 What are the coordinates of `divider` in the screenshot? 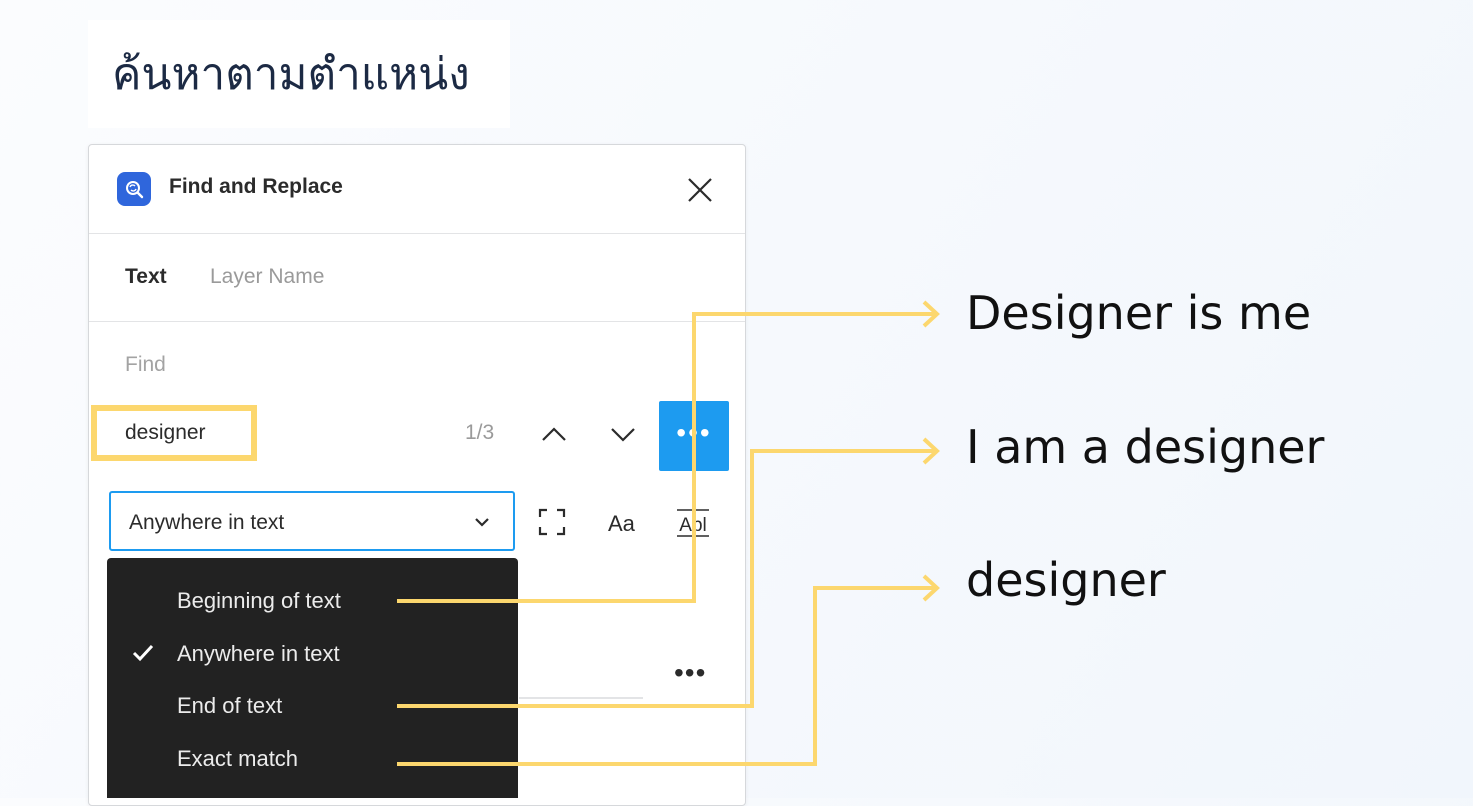 It's located at (581, 698).